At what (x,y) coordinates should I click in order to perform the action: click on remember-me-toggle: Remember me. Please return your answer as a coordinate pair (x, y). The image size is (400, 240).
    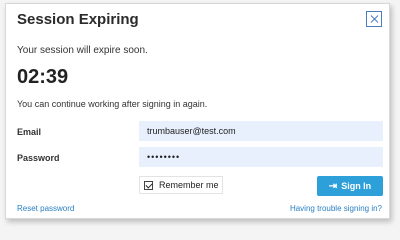
    Looking at the image, I should click on (181, 185).